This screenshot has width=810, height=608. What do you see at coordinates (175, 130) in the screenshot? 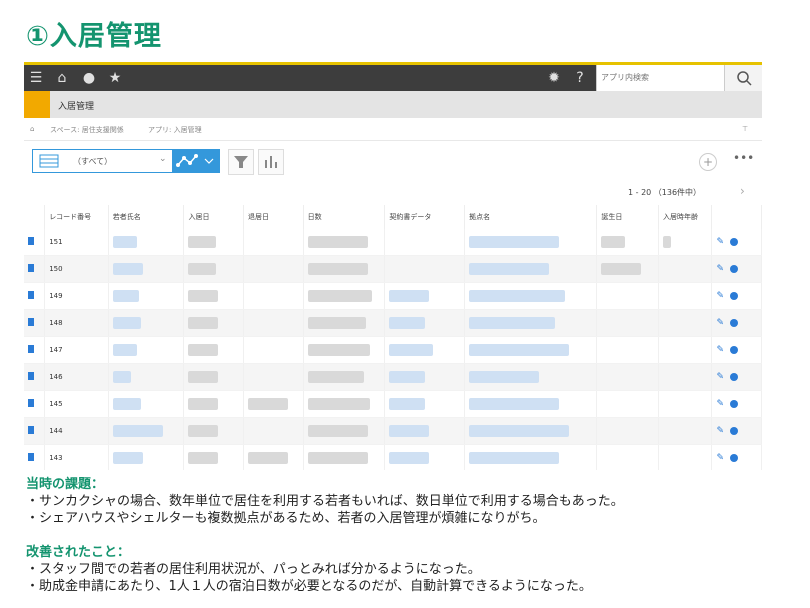
I see `breadcrumb-app: アプリ: 入居管理` at bounding box center [175, 130].